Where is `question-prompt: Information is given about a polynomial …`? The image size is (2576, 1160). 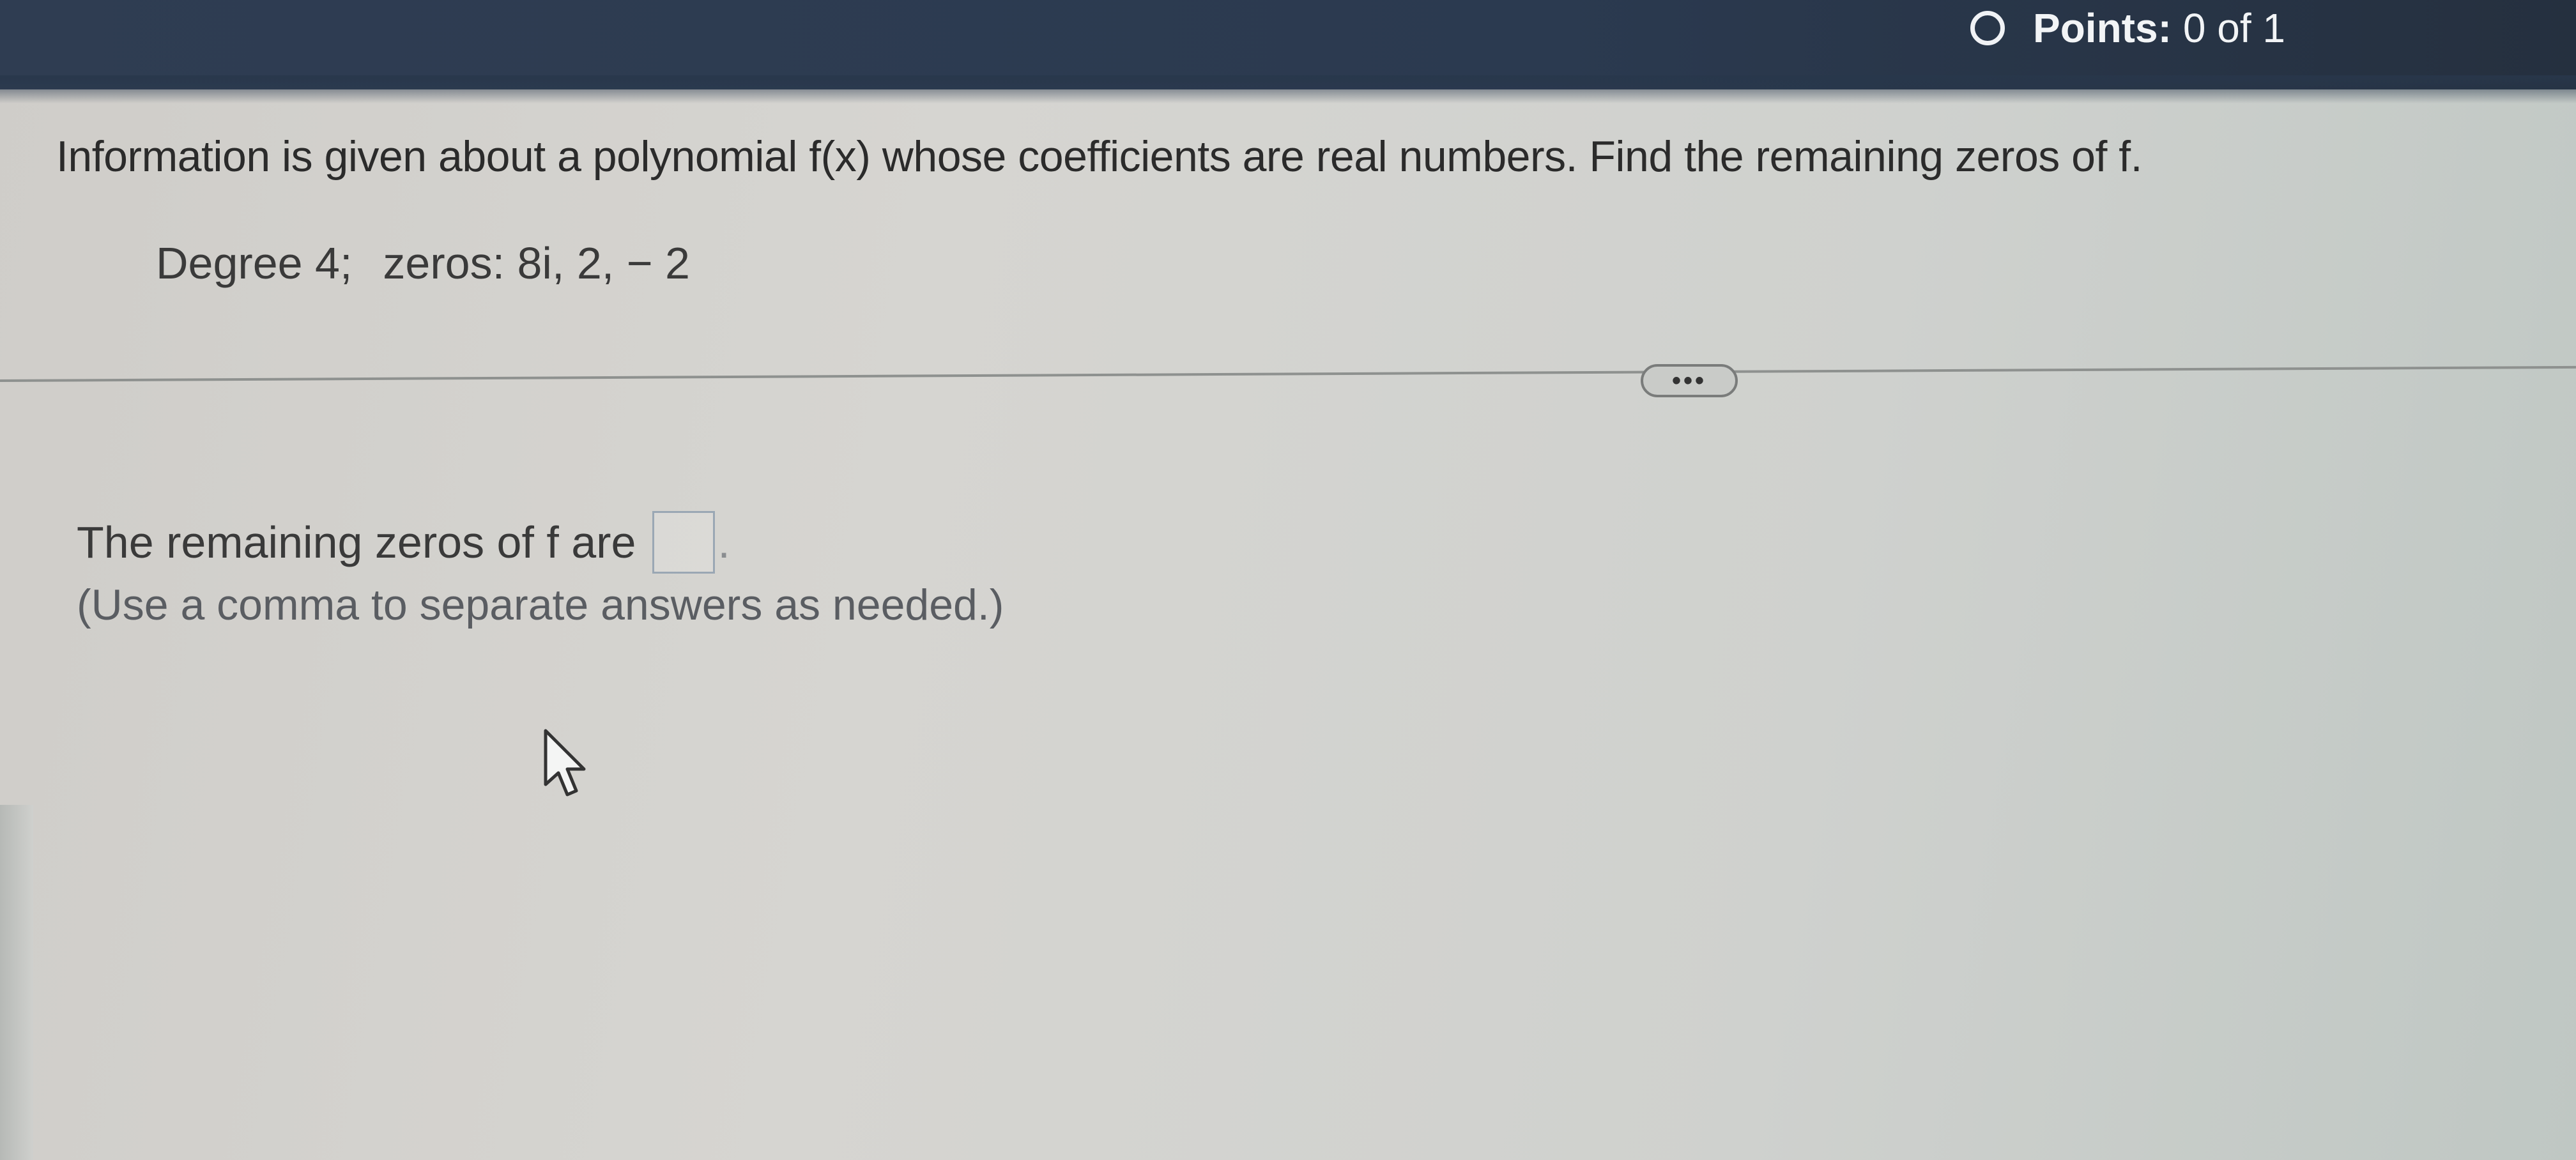 question-prompt: Information is given about a polynomial … is located at coordinates (1099, 156).